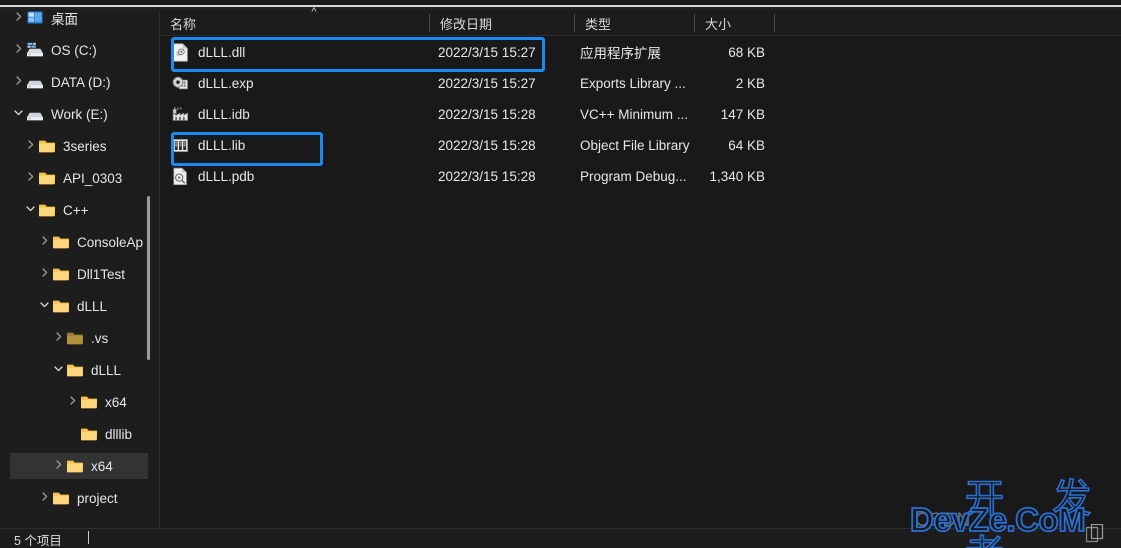 This screenshot has height=548, width=1121. I want to click on sidebar-item-dlllib: dlllib, so click(79, 434).